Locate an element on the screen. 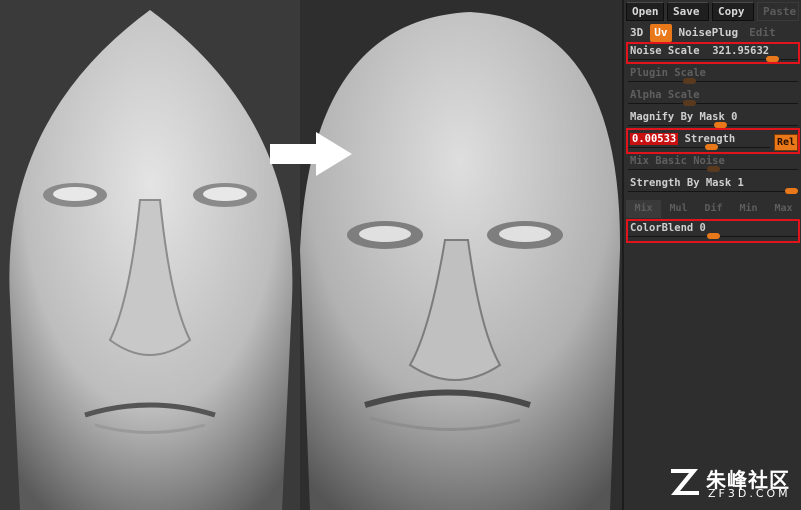  copy-button: Copy is located at coordinates (733, 11).